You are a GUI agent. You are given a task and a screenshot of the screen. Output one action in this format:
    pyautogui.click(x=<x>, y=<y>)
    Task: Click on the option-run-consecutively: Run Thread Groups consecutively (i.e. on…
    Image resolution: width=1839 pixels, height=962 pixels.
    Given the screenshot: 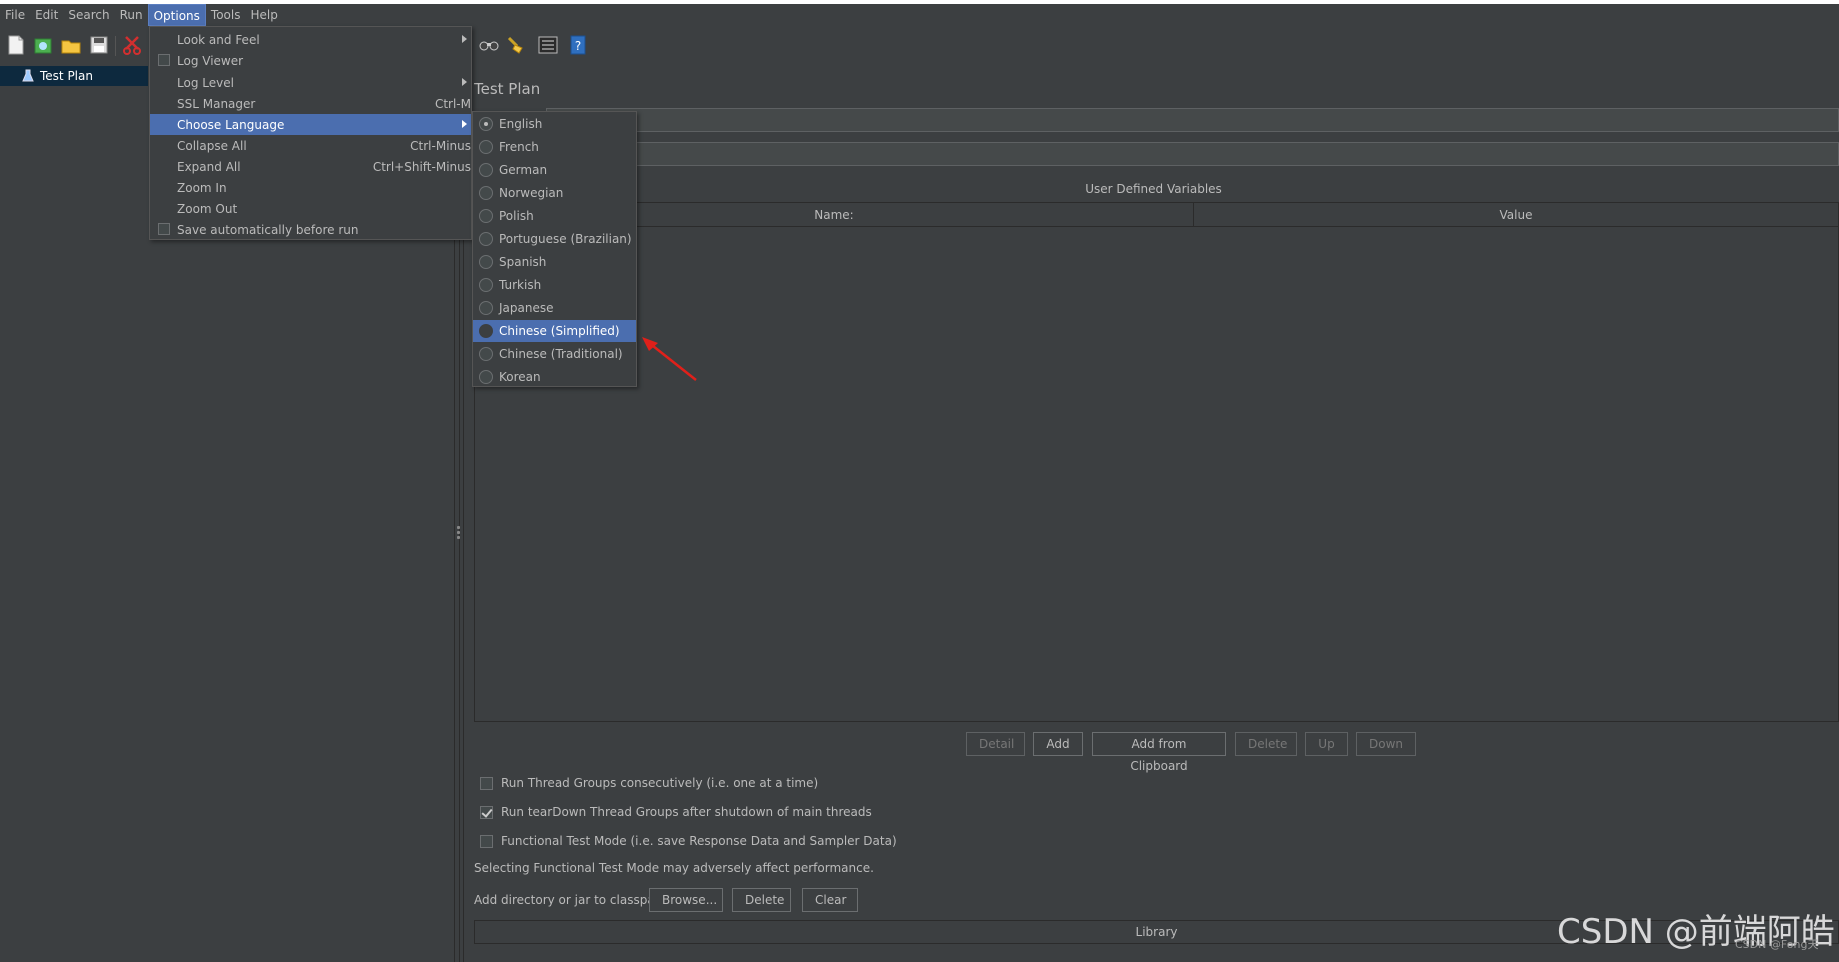 What is the action you would take?
    pyautogui.click(x=649, y=783)
    